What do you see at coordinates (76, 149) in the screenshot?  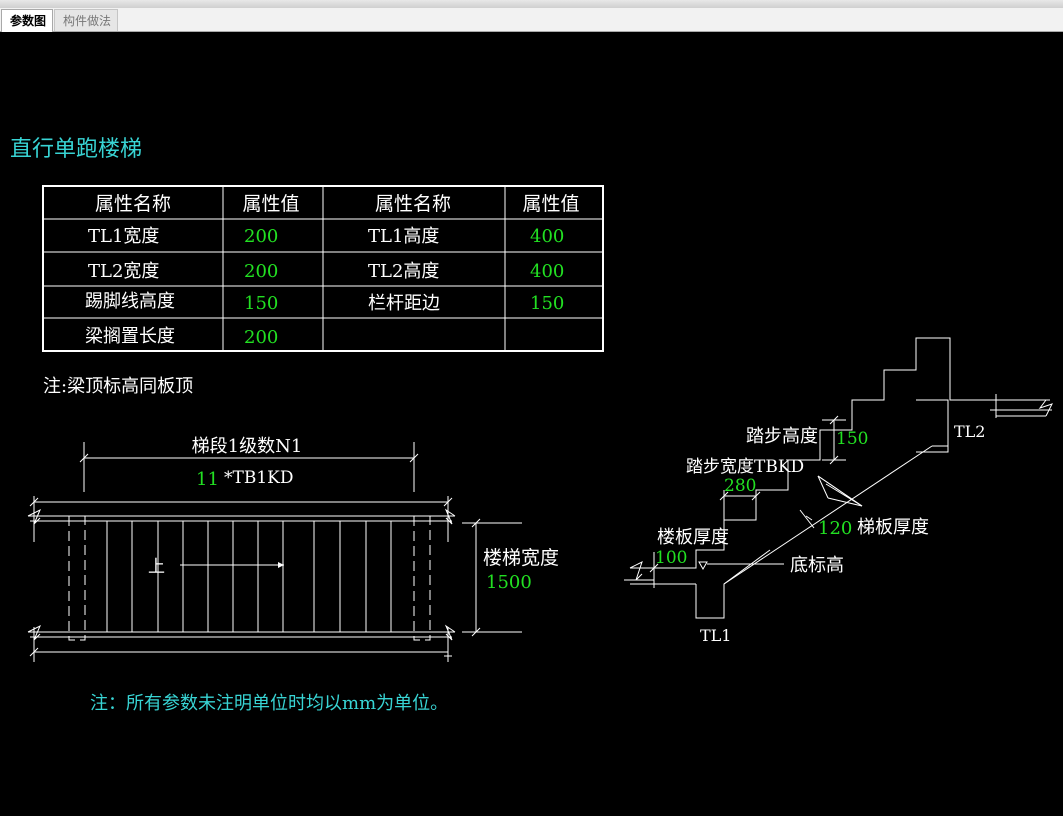 I see `diagram-title: 直行单跑楼梯` at bounding box center [76, 149].